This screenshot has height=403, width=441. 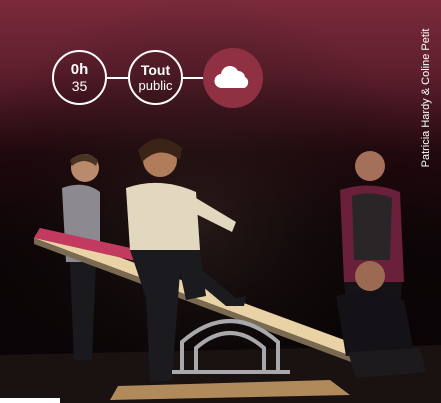 What do you see at coordinates (155, 69) in the screenshot?
I see `audience-label-top: Tout` at bounding box center [155, 69].